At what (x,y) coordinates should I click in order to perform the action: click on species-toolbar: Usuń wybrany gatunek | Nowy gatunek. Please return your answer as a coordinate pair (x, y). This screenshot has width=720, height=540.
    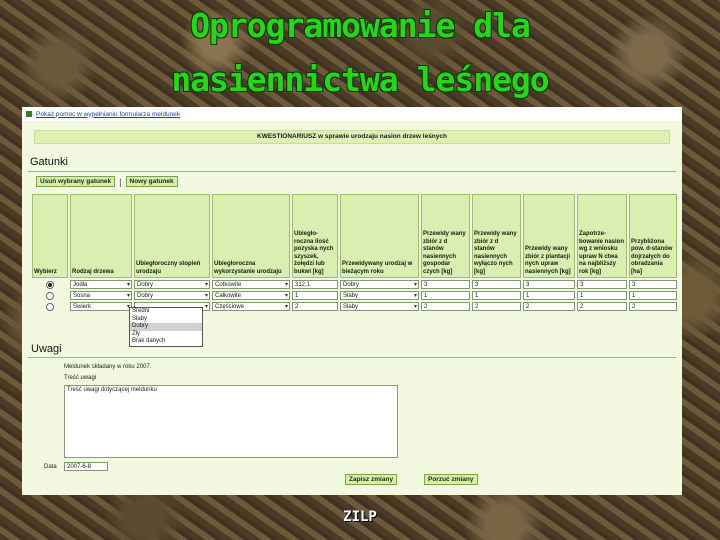
    Looking at the image, I should click on (359, 181).